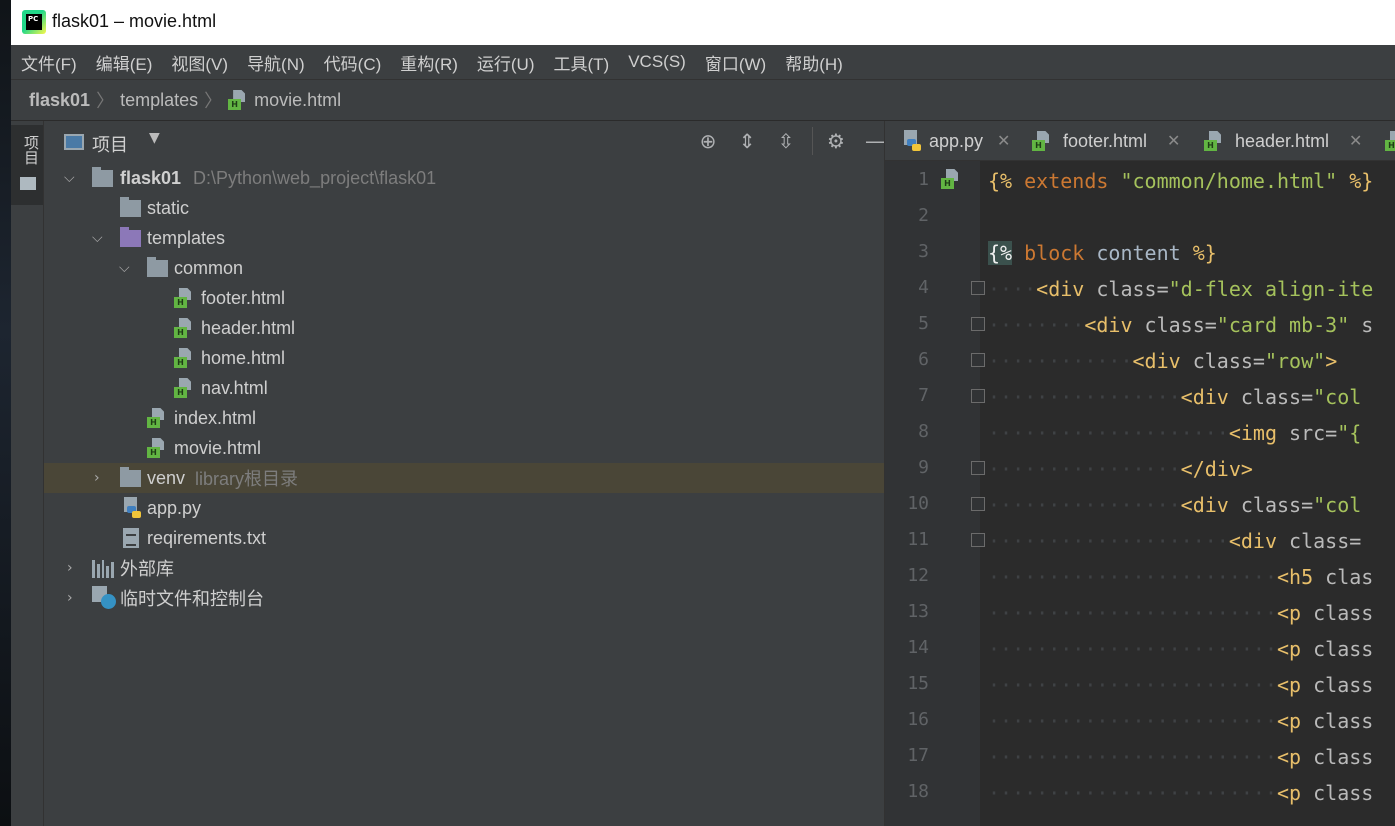 The height and width of the screenshot is (826, 1395). Describe the element at coordinates (814, 62) in the screenshot. I see `menu-help: 帮助(H)` at that location.